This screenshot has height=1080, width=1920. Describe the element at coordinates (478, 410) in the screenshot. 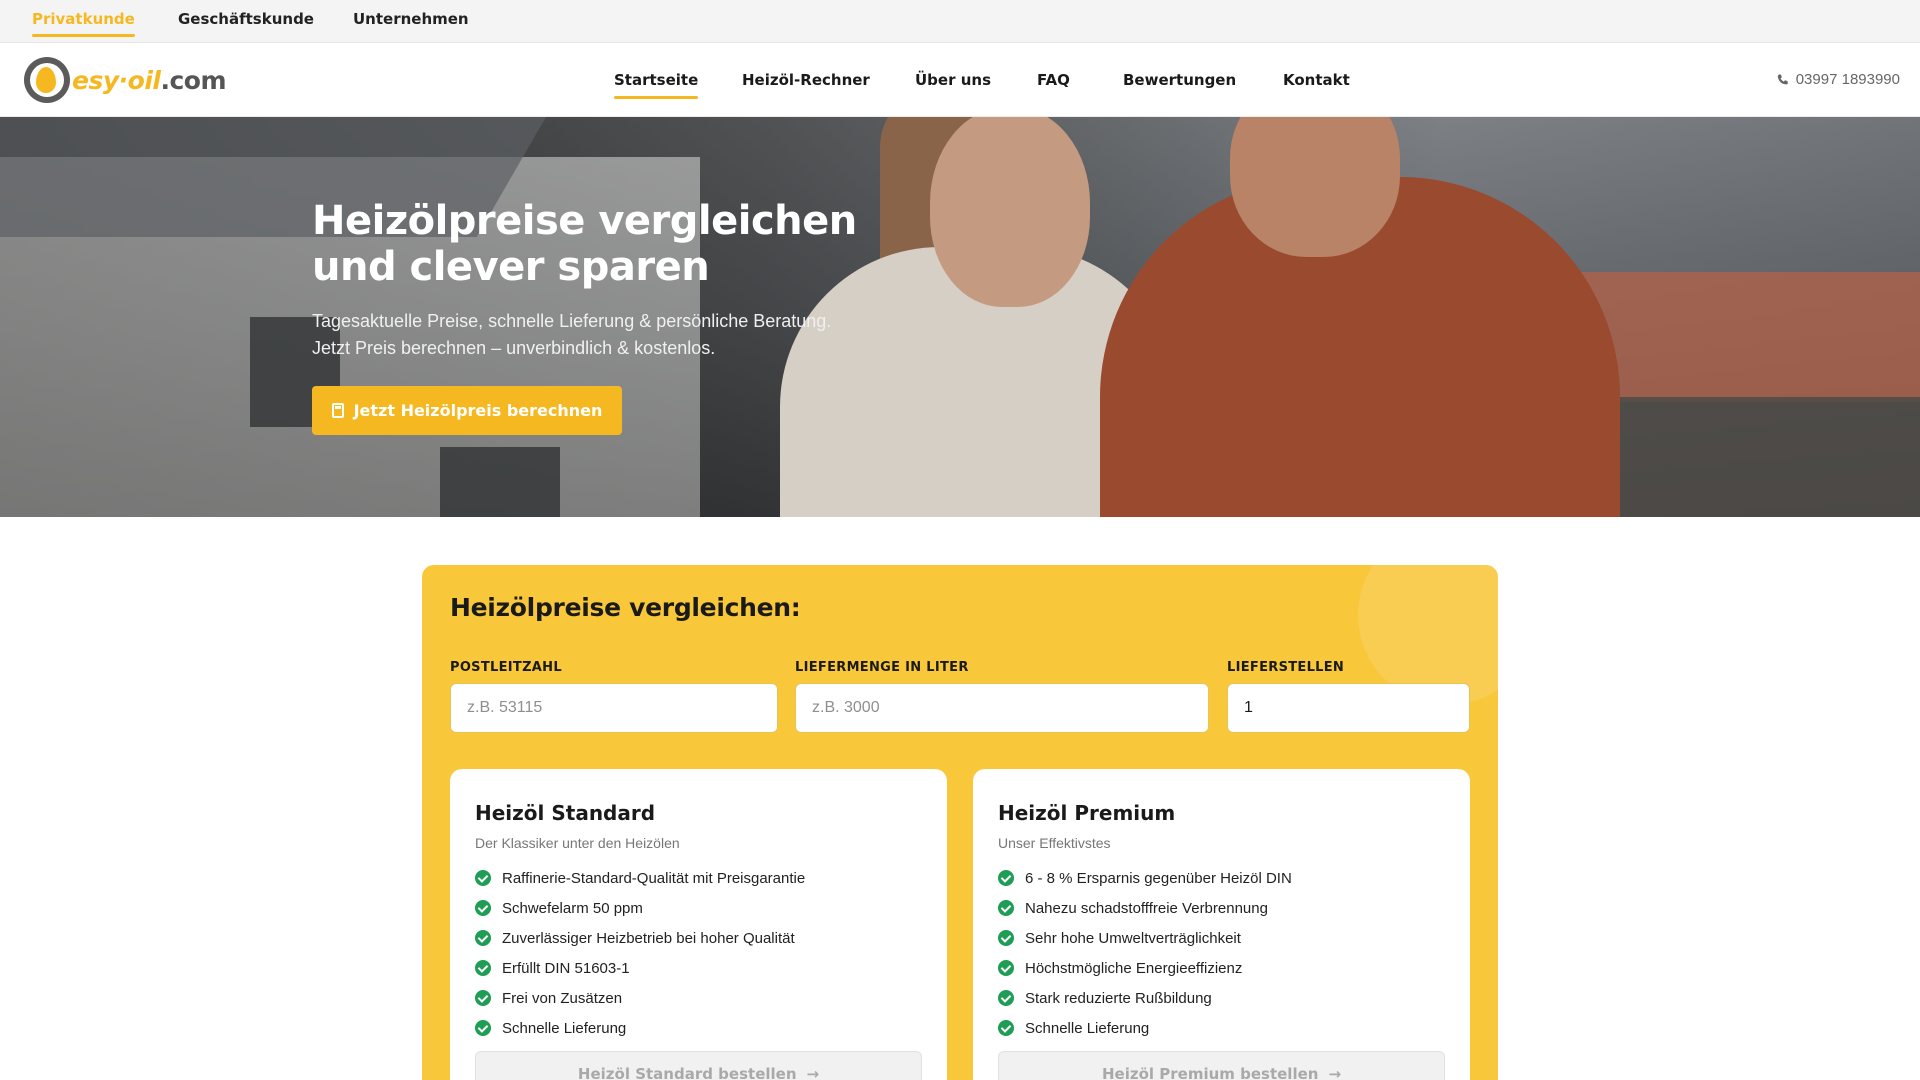

I see `calculate-price-label: Jetzt Heizölpreis berechnen` at that location.